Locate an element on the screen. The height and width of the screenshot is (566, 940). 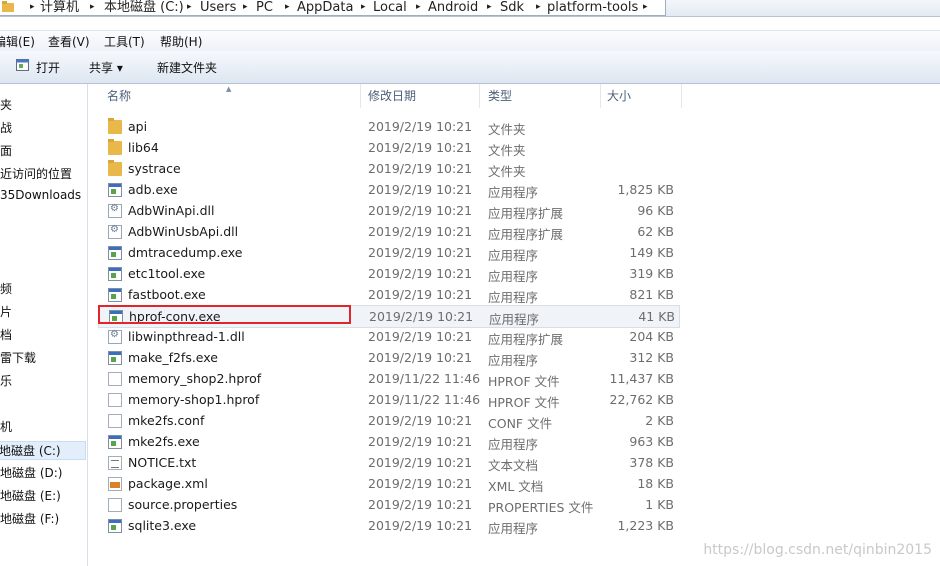
nav-item: 战 is located at coordinates (6, 127).